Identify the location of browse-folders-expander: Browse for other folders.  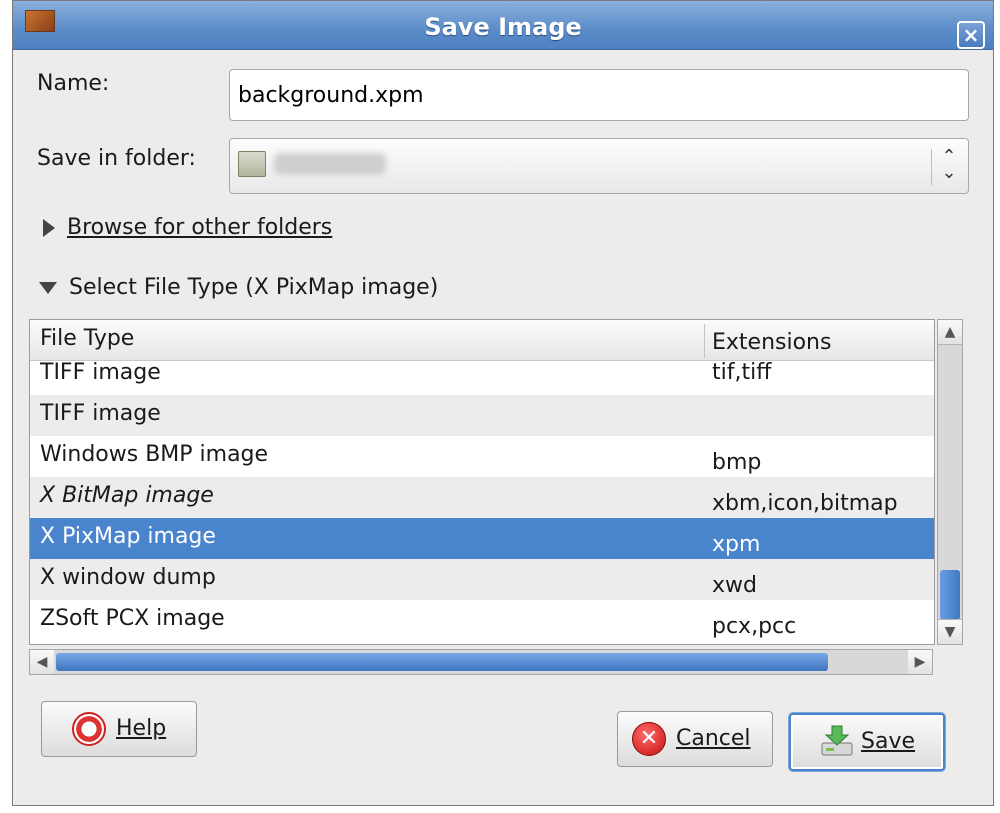
(187, 227).